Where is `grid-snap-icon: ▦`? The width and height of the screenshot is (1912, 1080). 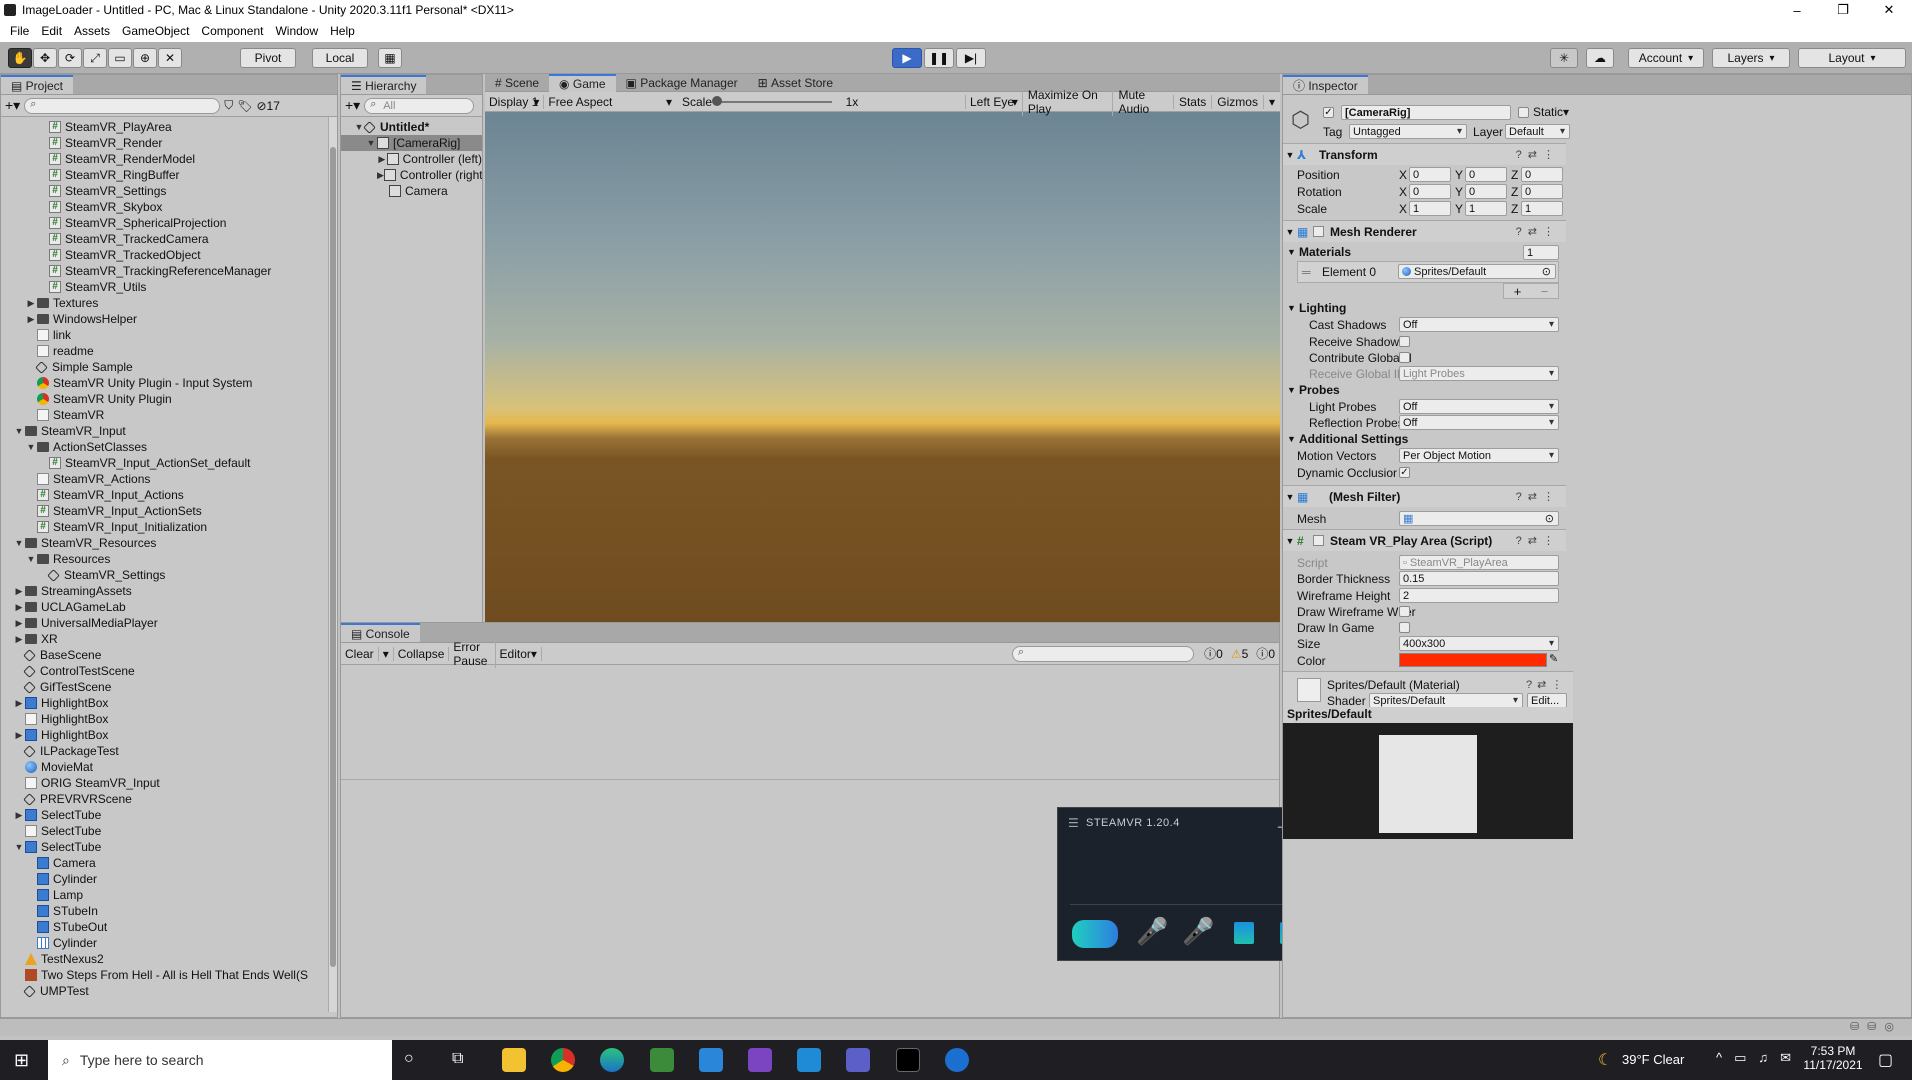 grid-snap-icon: ▦ is located at coordinates (390, 58).